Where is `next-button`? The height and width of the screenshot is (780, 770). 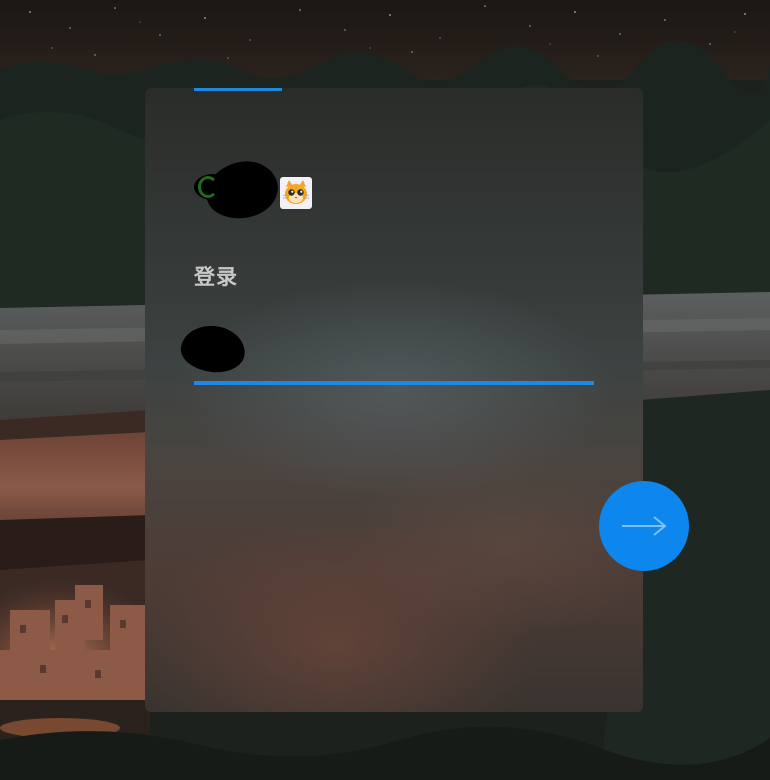 next-button is located at coordinates (644, 526).